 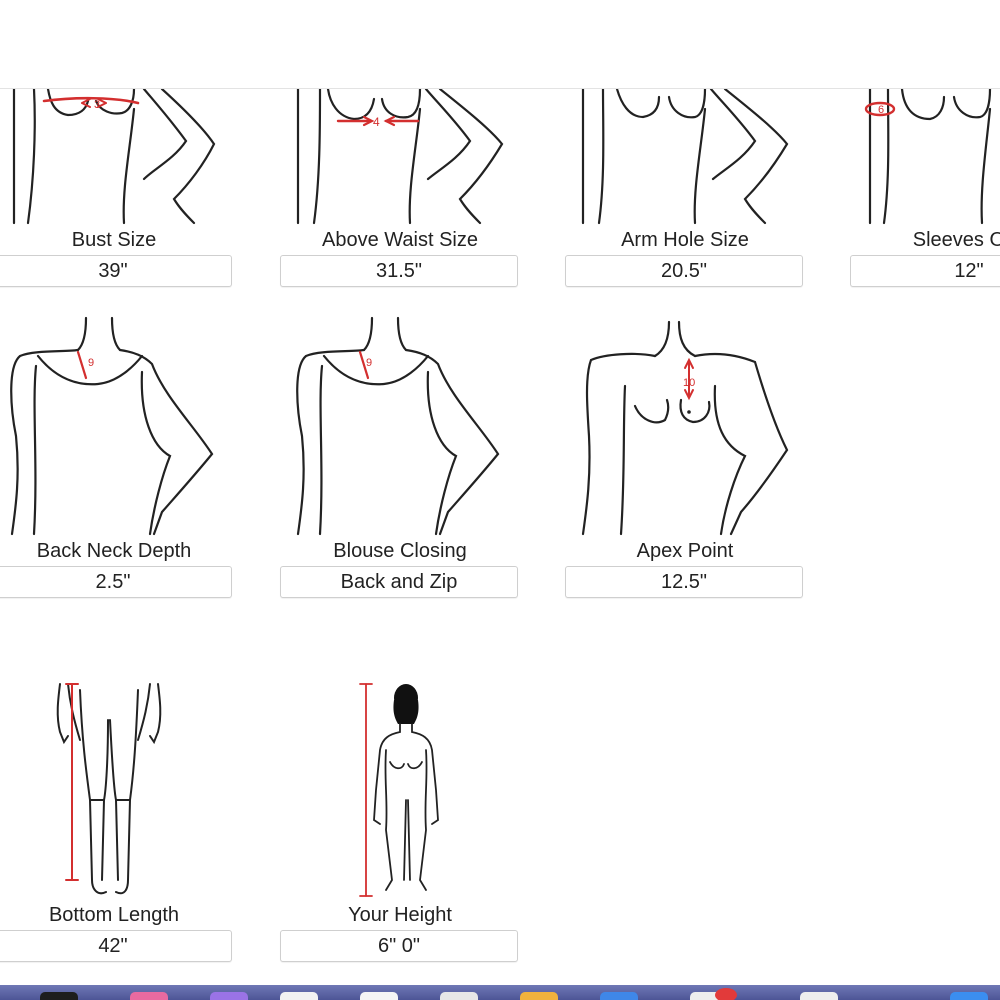 What do you see at coordinates (400, 240) in the screenshot?
I see `above-waist-size-label: Above Waist Size` at bounding box center [400, 240].